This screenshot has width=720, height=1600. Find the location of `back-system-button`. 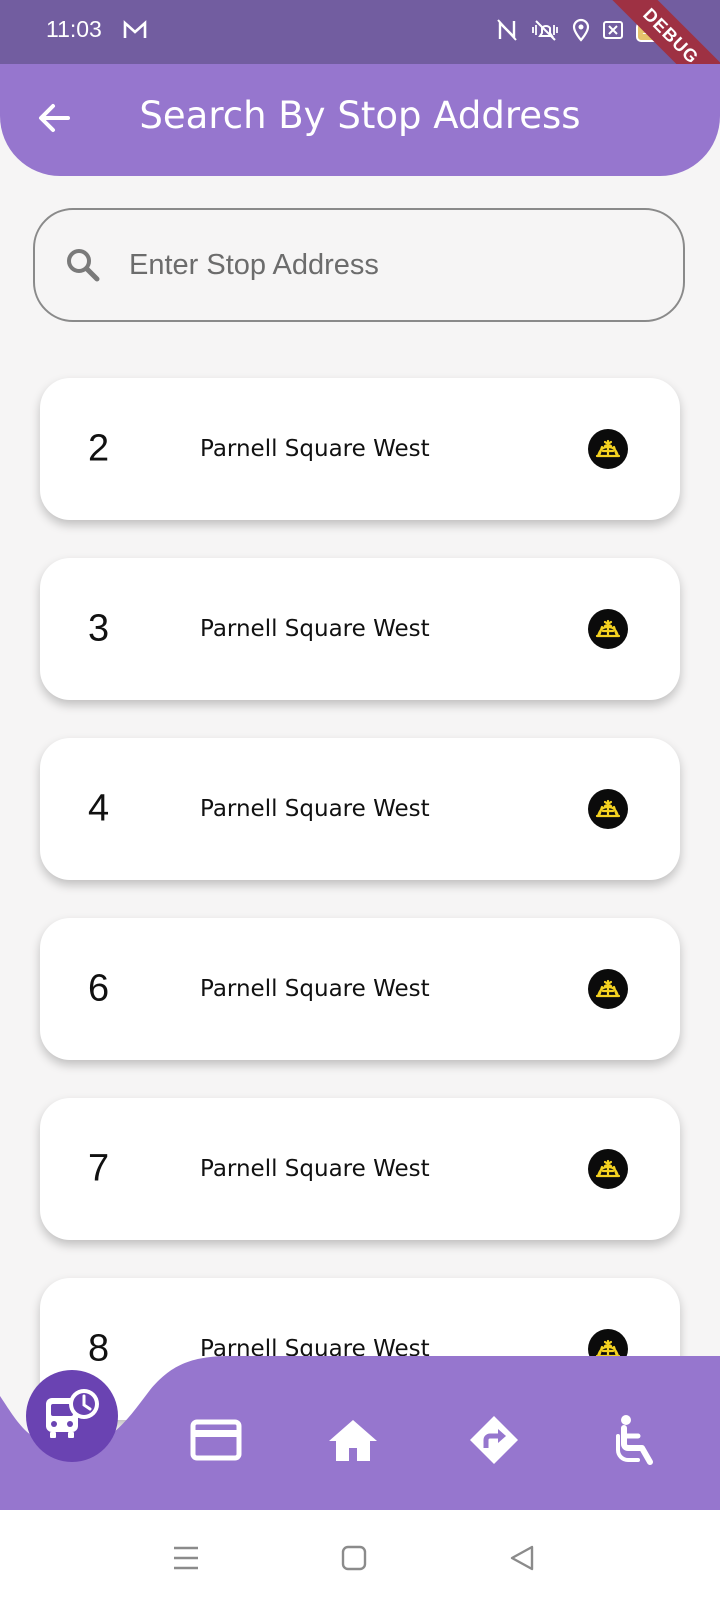

back-system-button is located at coordinates (522, 1560).